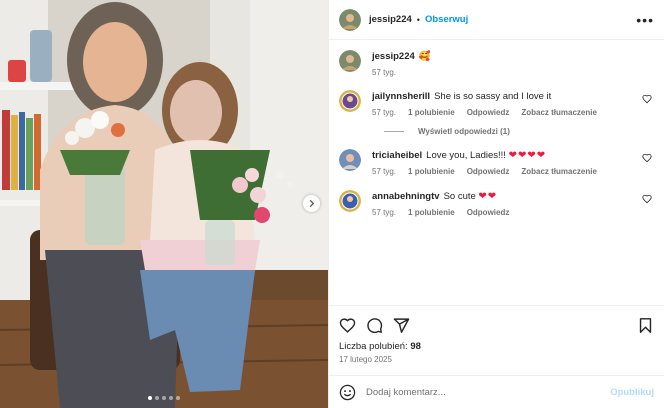 This screenshot has height=408, width=664. I want to click on post-date: 17 lutego 2025, so click(365, 359).